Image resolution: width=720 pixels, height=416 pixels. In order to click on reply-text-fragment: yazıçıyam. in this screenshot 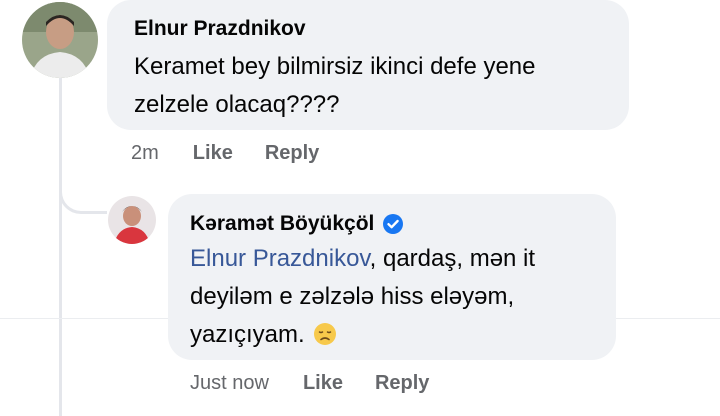, I will do `click(247, 334)`.